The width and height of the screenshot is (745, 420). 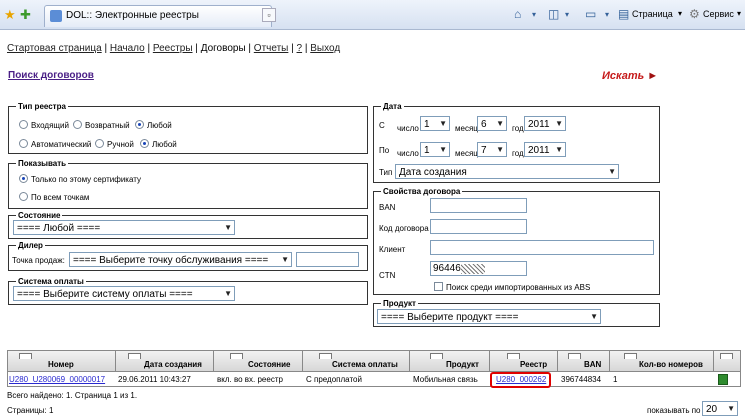 What do you see at coordinates (542, 247) in the screenshot?
I see `client-input` at bounding box center [542, 247].